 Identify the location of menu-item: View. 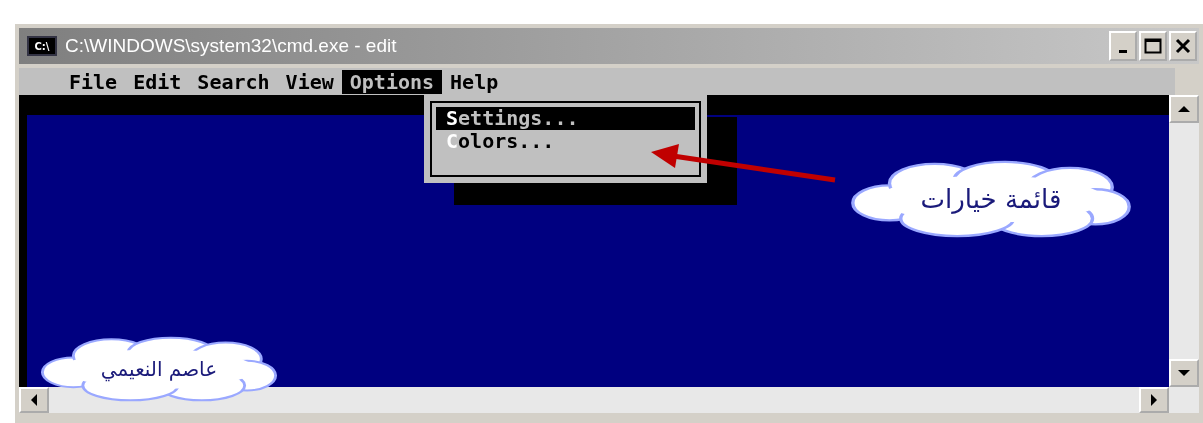
(309, 81).